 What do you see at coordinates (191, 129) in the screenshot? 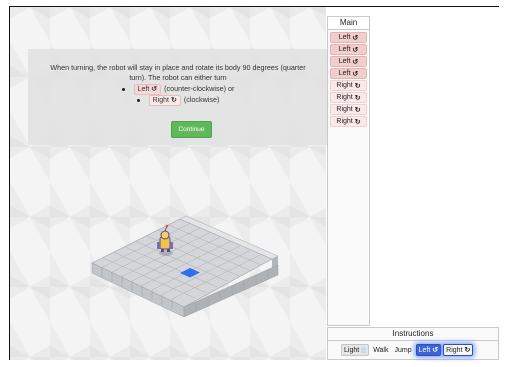
I see `continue-button: Continue` at bounding box center [191, 129].